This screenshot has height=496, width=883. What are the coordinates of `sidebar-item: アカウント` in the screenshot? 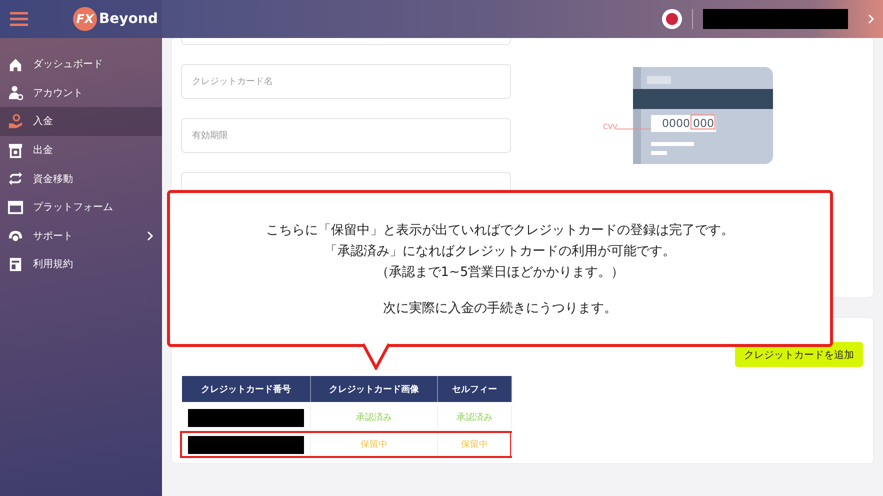 It's located at (81, 93).